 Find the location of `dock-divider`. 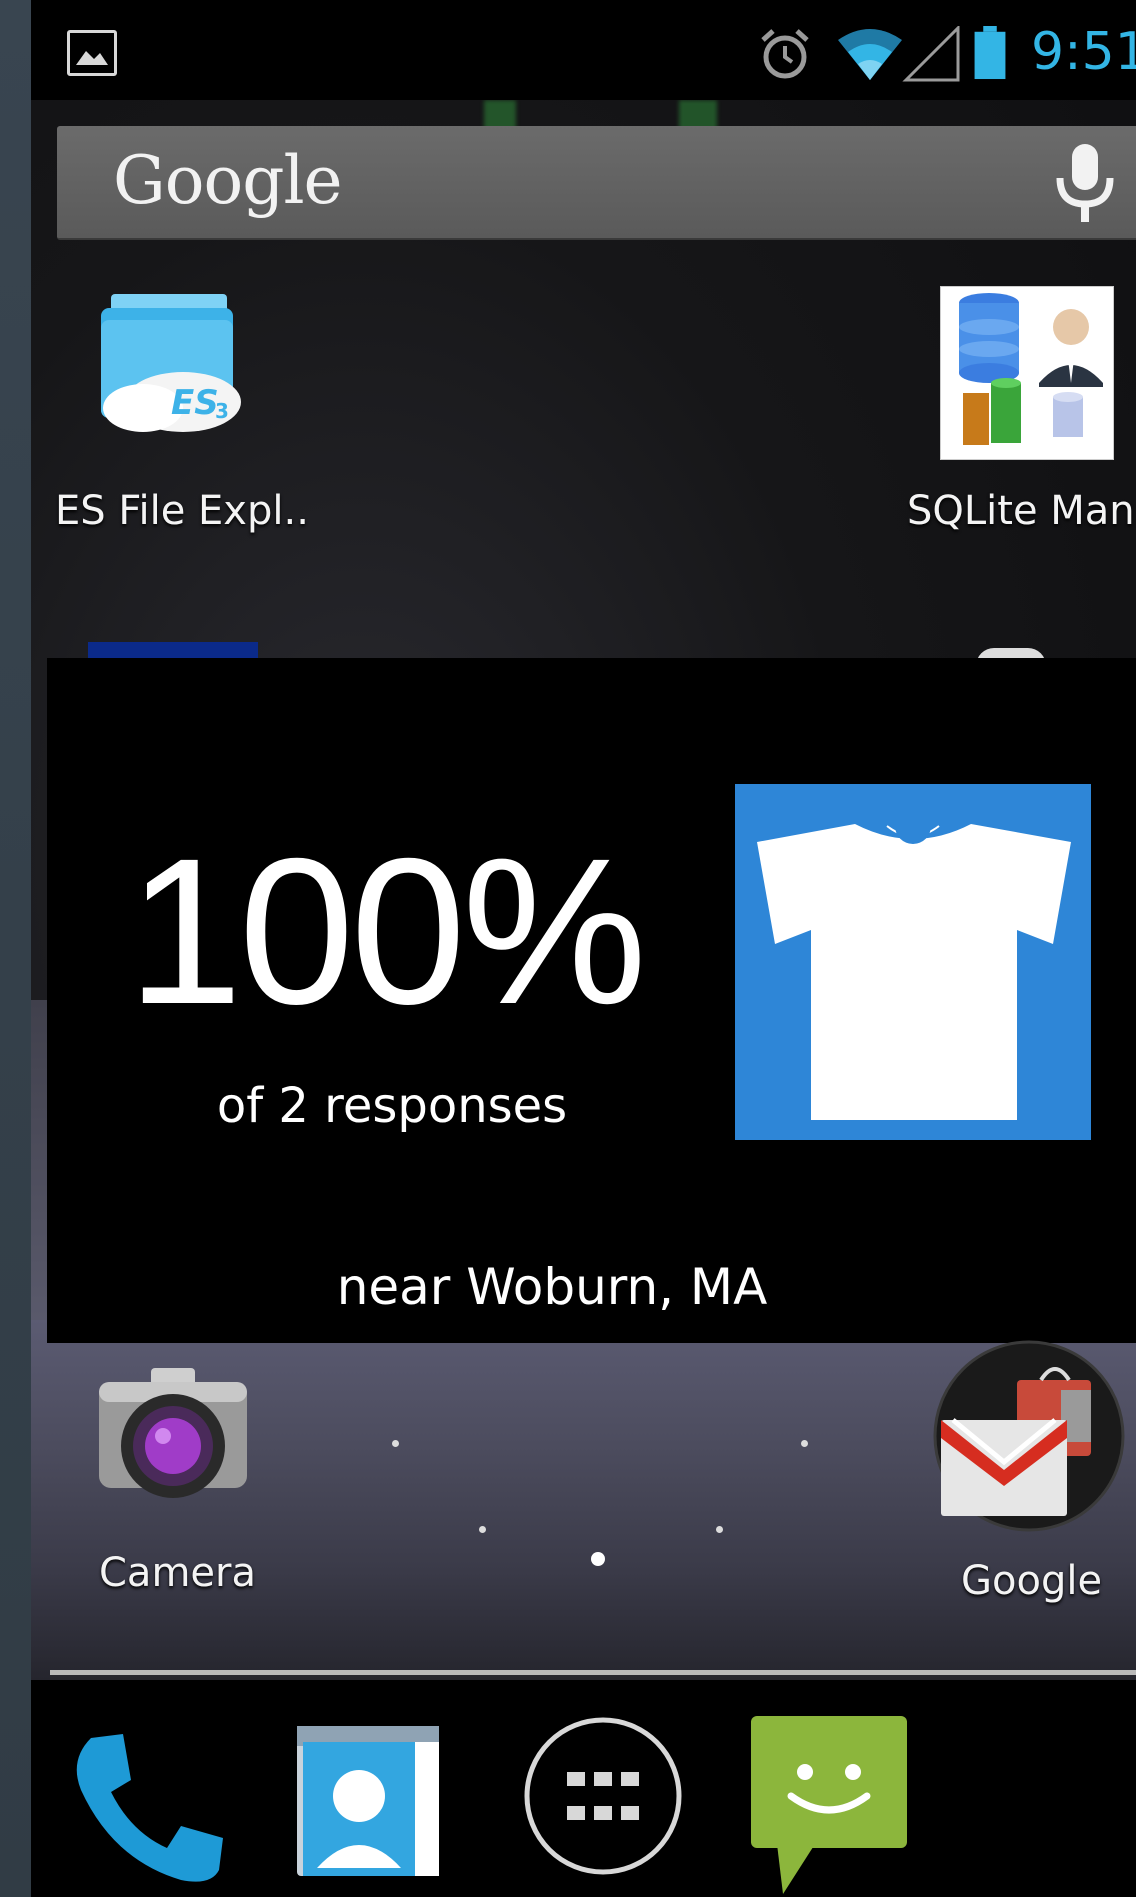

dock-divider is located at coordinates (593, 1672).